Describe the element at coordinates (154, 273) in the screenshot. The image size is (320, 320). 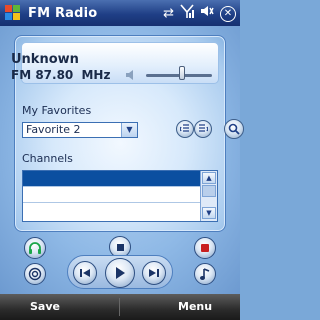
I see `next-icon` at that location.